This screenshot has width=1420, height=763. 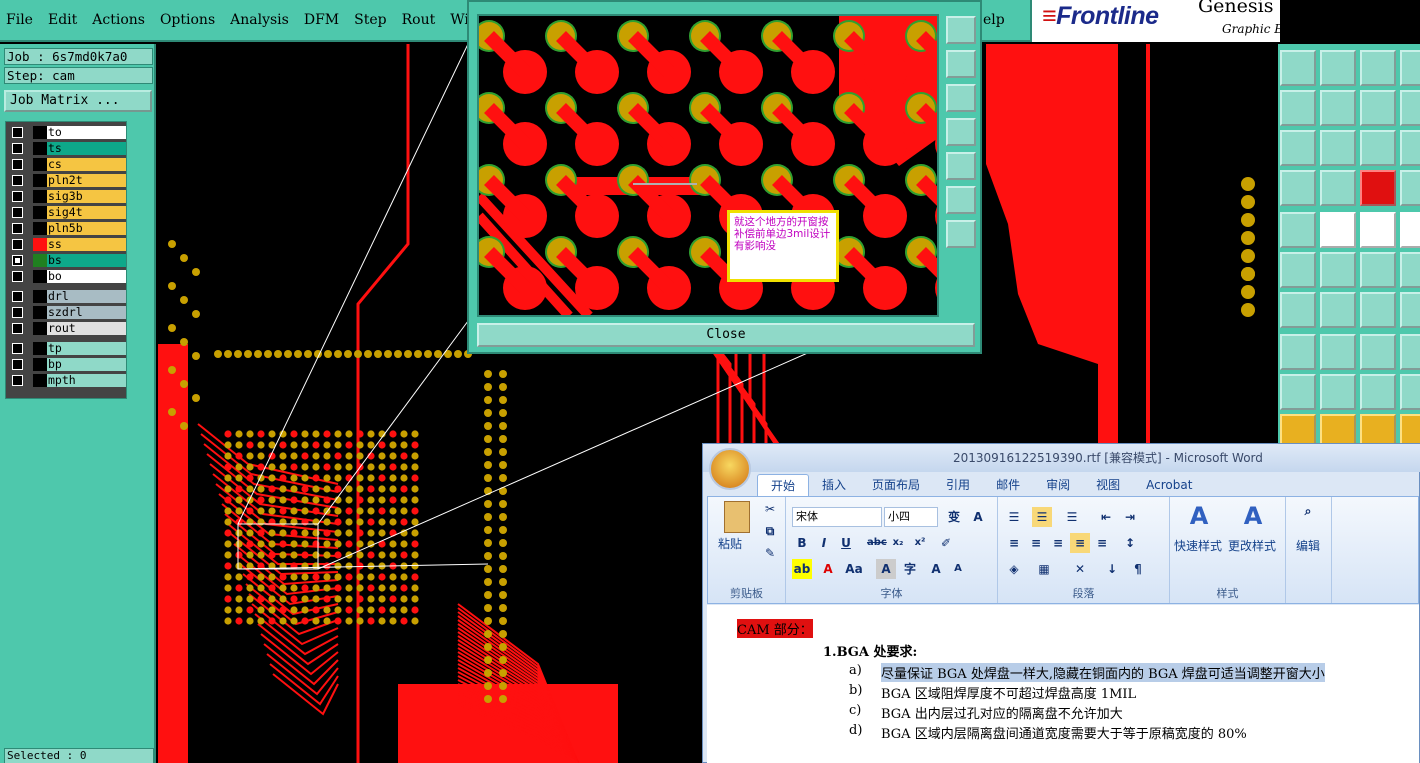 I want to click on menu-actions: Actions, so click(x=118, y=20).